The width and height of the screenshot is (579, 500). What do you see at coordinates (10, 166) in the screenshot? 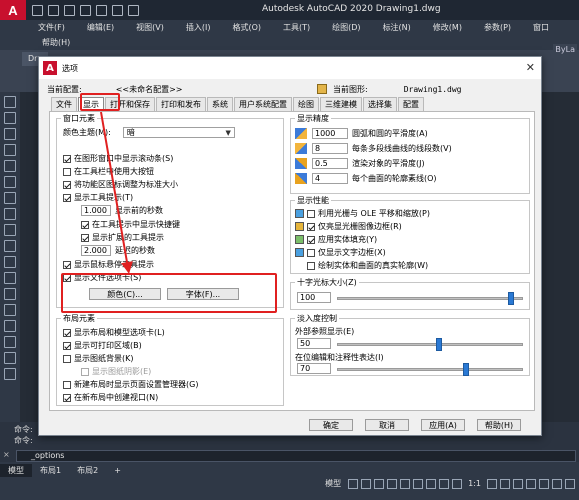
I see `rectangle-icon` at bounding box center [10, 166].